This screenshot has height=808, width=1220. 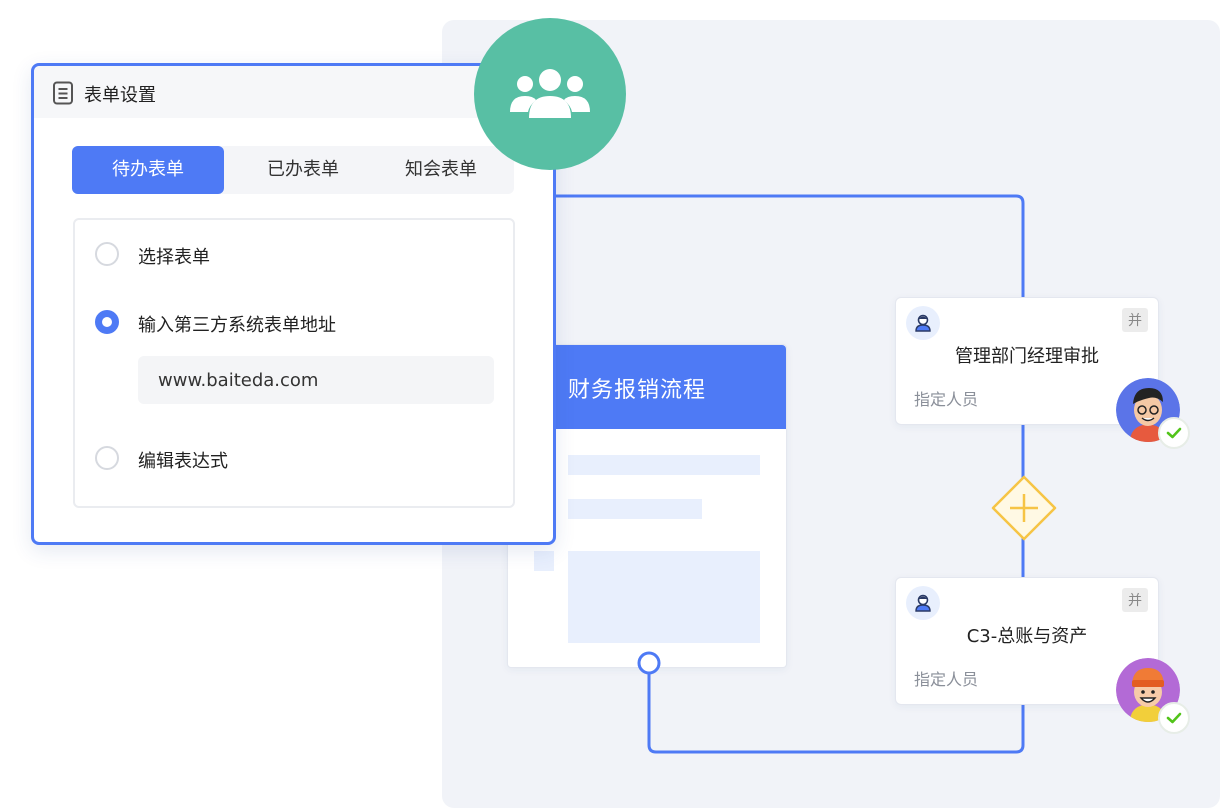 I want to click on third-party-url-input, so click(x=316, y=380).